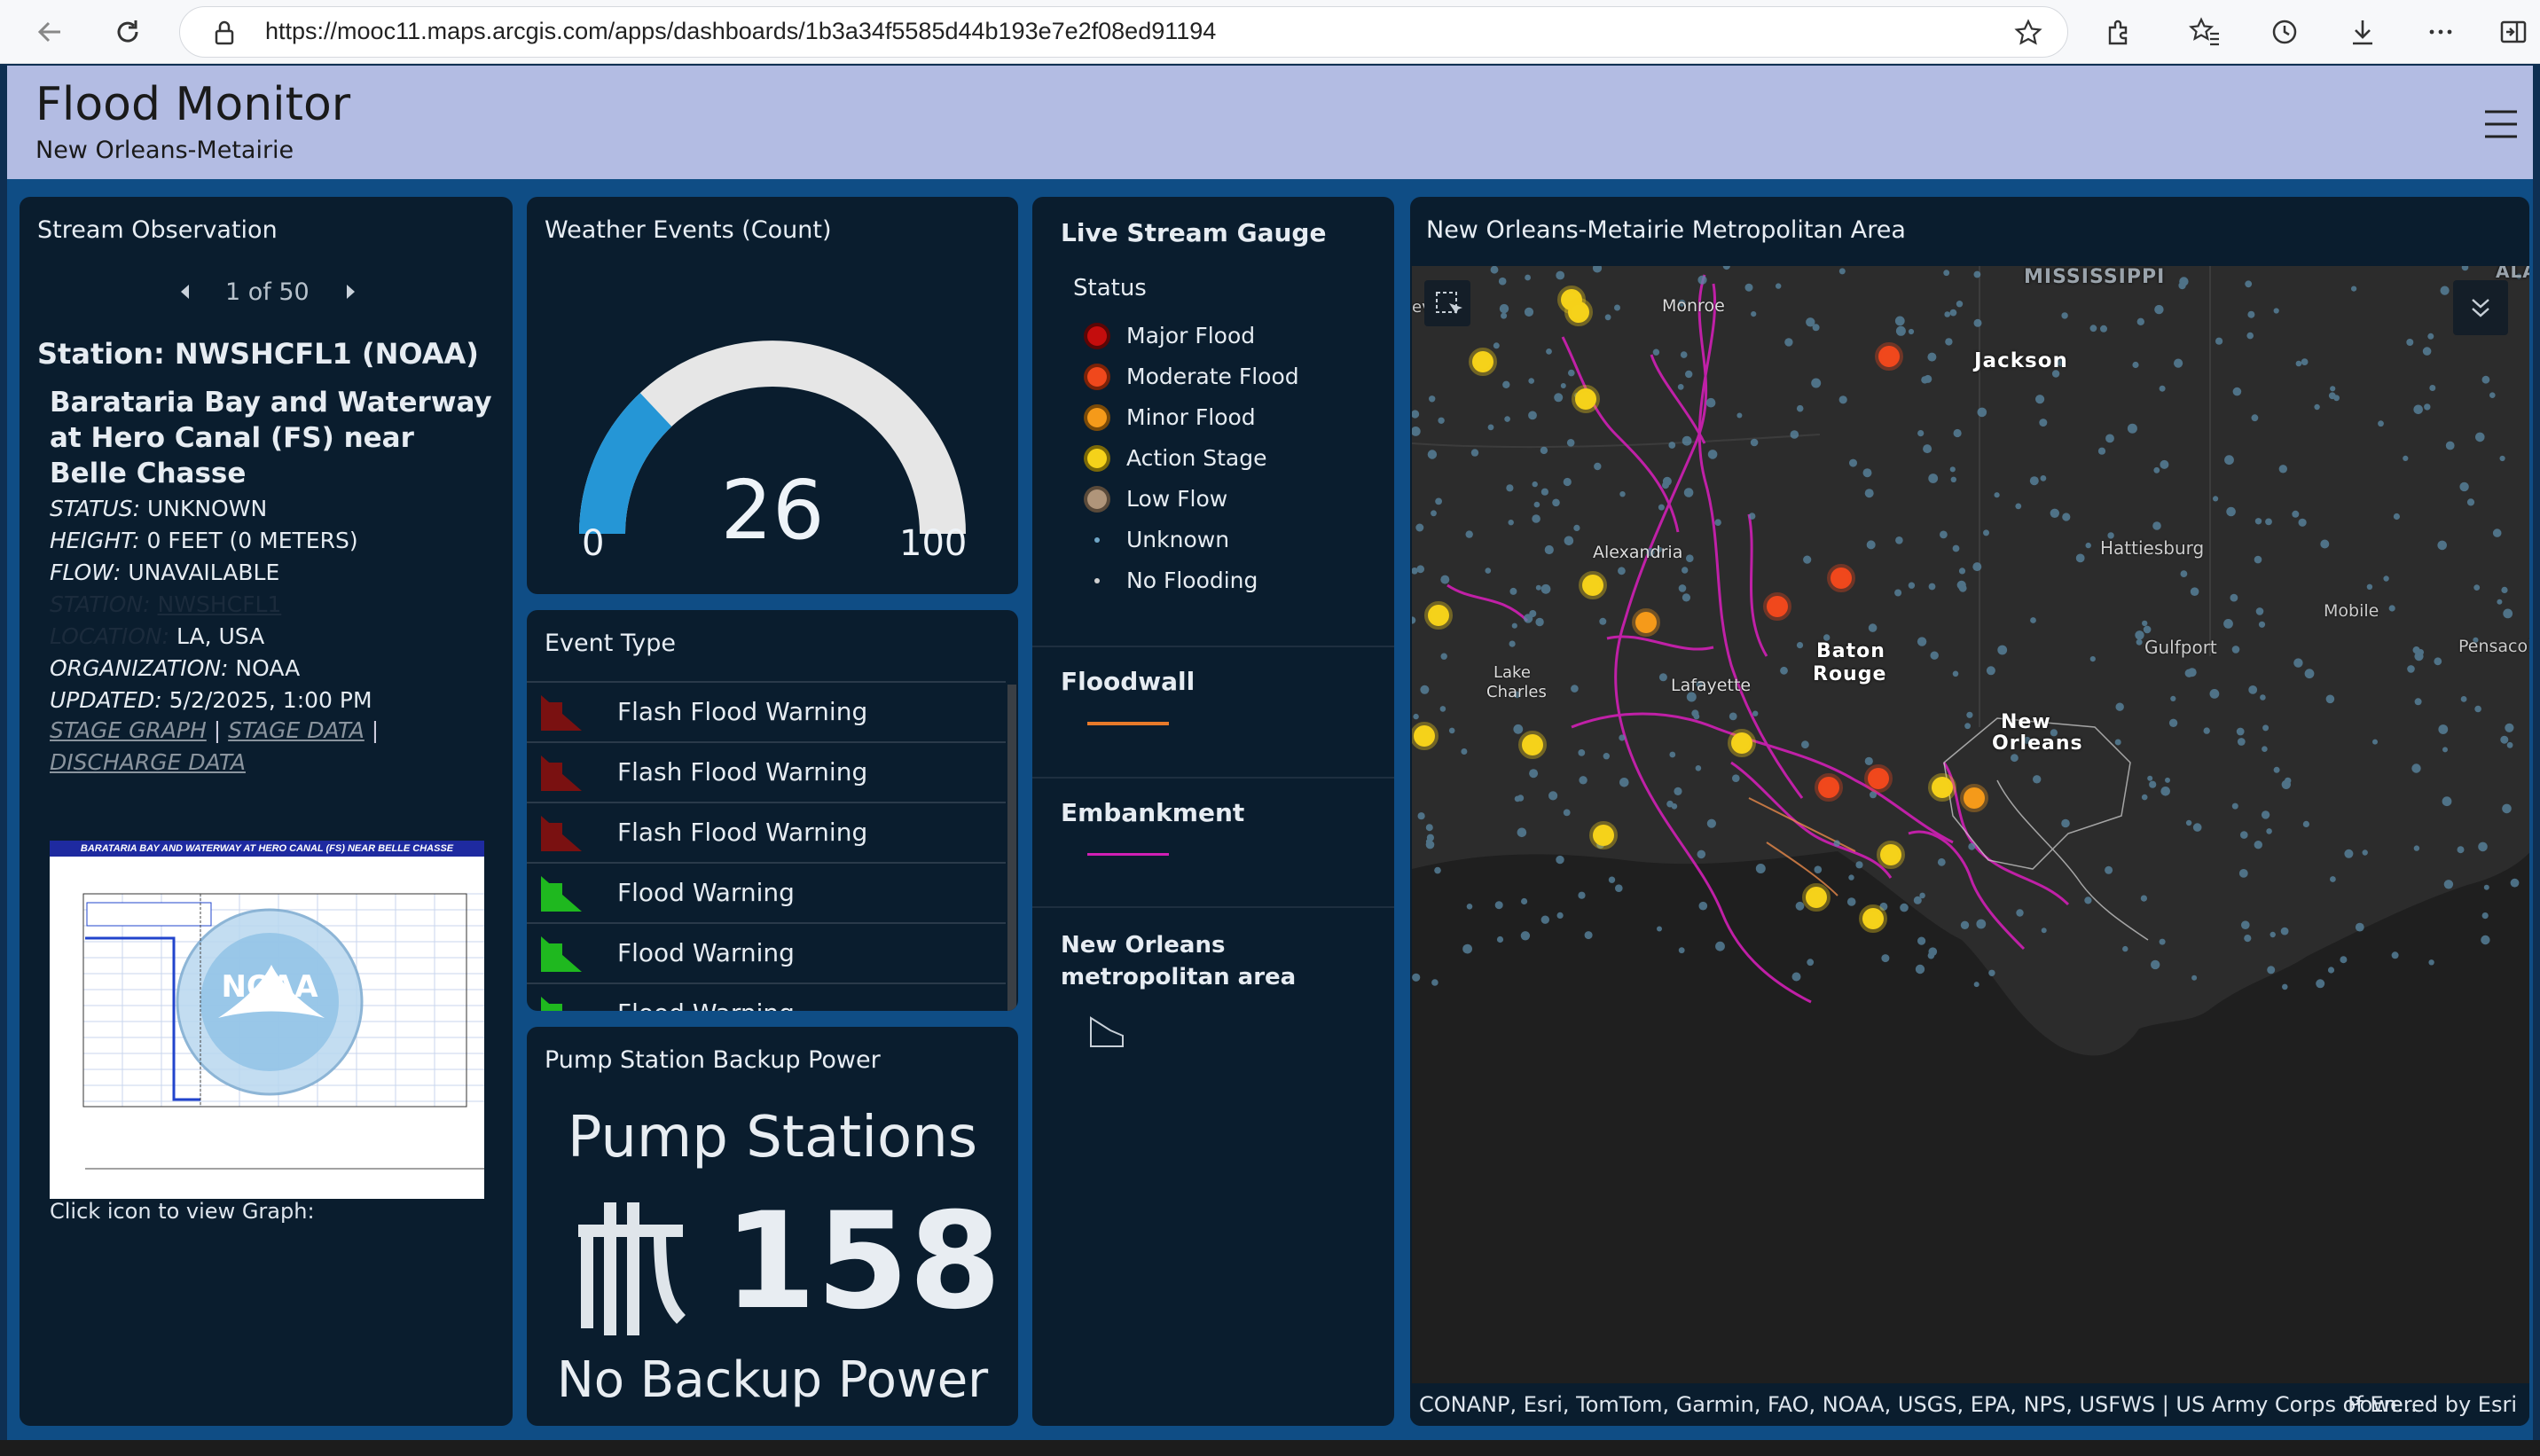 The image size is (2540, 1456). What do you see at coordinates (2440, 32) in the screenshot?
I see `more-icon` at bounding box center [2440, 32].